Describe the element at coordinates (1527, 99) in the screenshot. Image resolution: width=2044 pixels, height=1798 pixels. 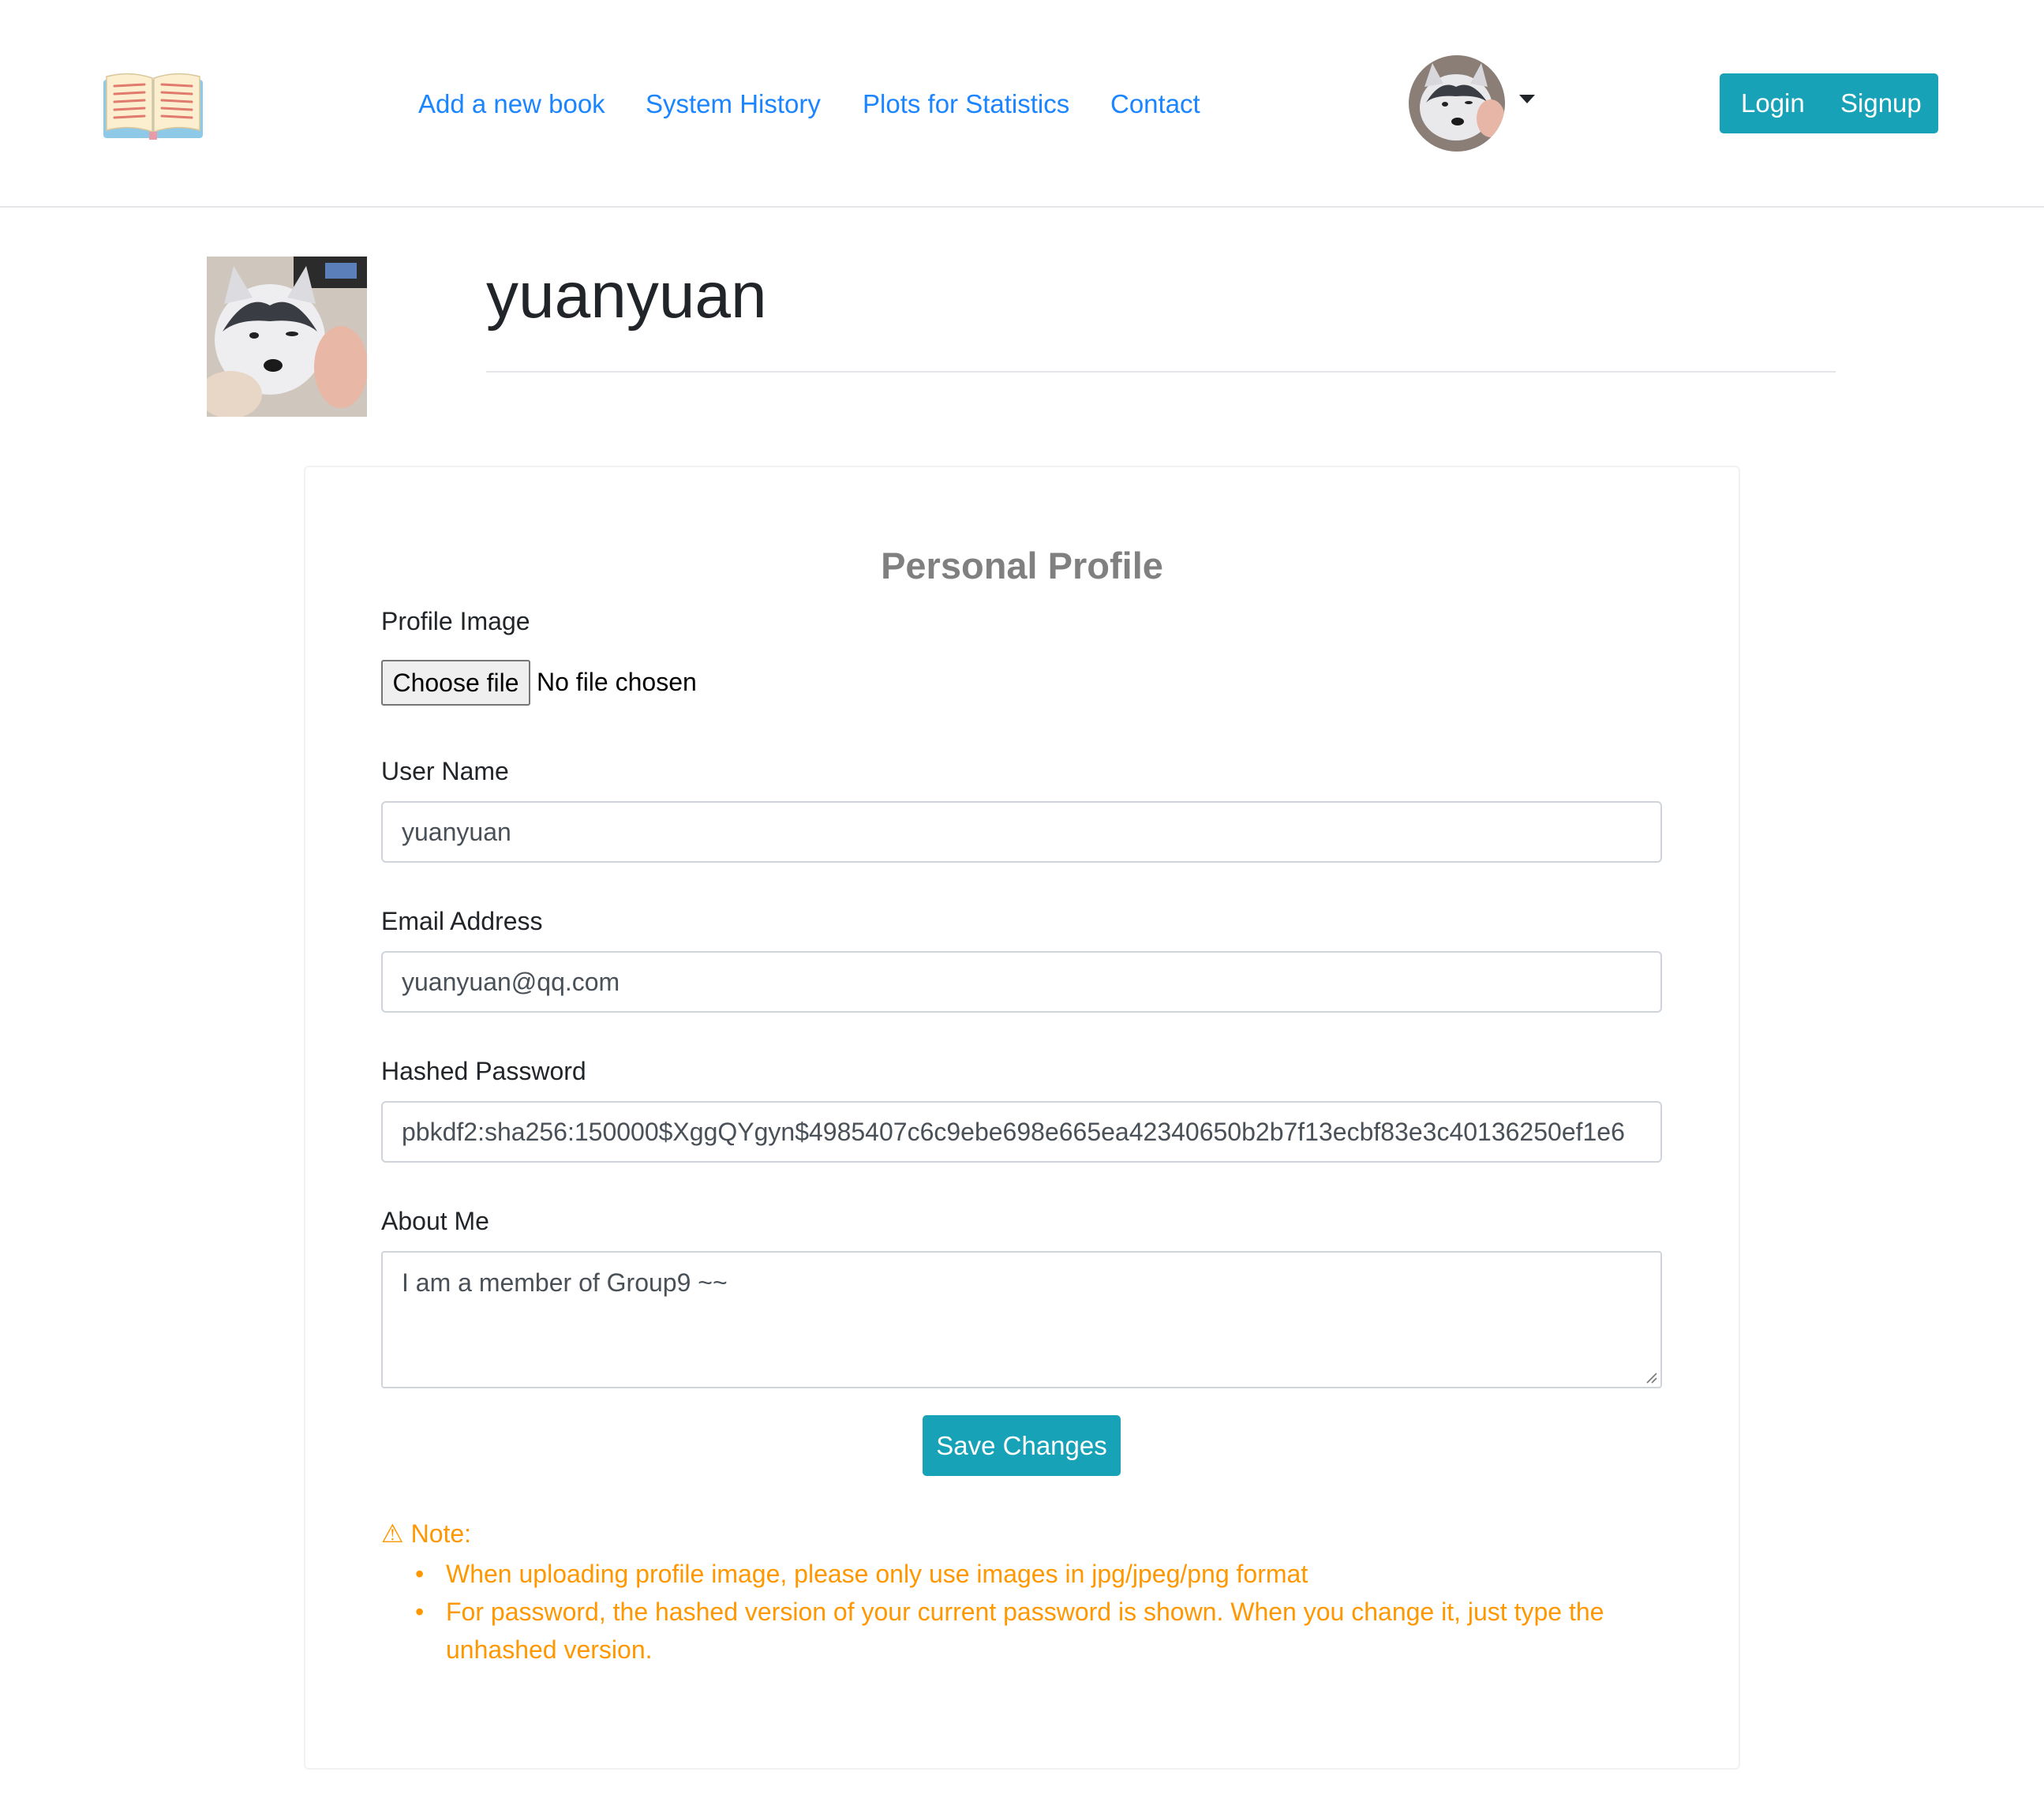
I see `caret-down-icon` at that location.